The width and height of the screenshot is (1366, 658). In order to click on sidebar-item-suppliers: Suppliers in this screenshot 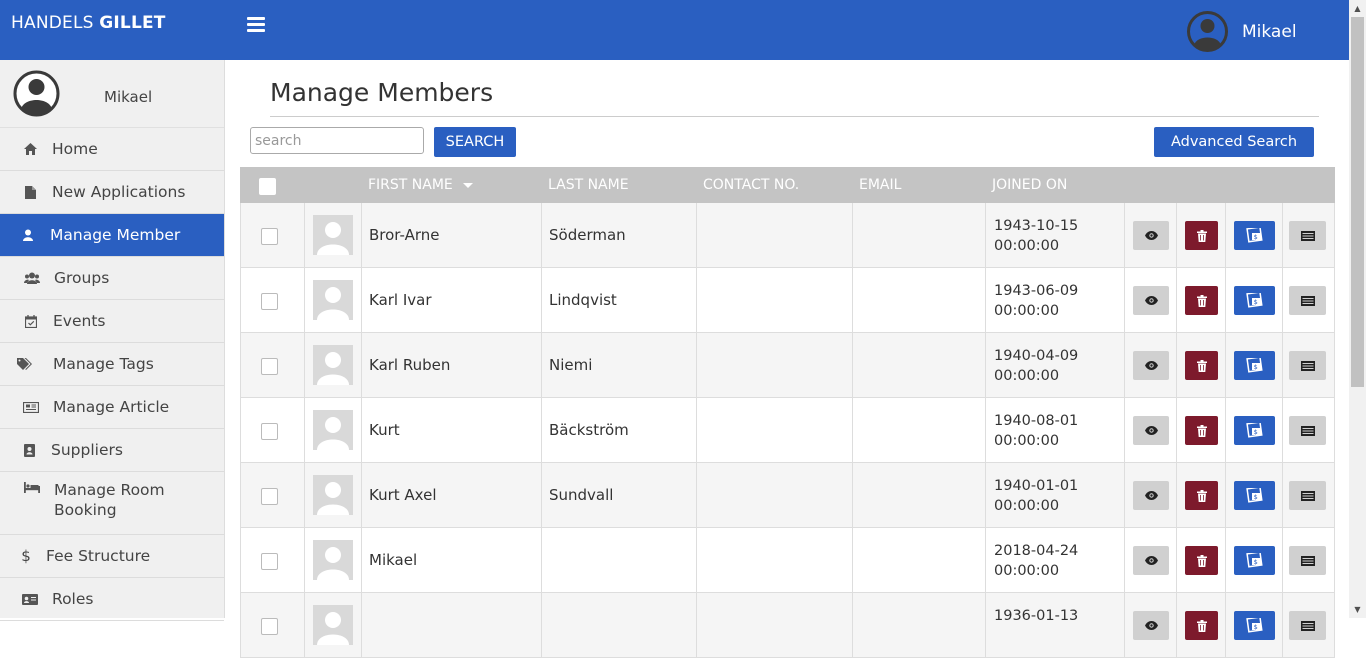, I will do `click(112, 450)`.